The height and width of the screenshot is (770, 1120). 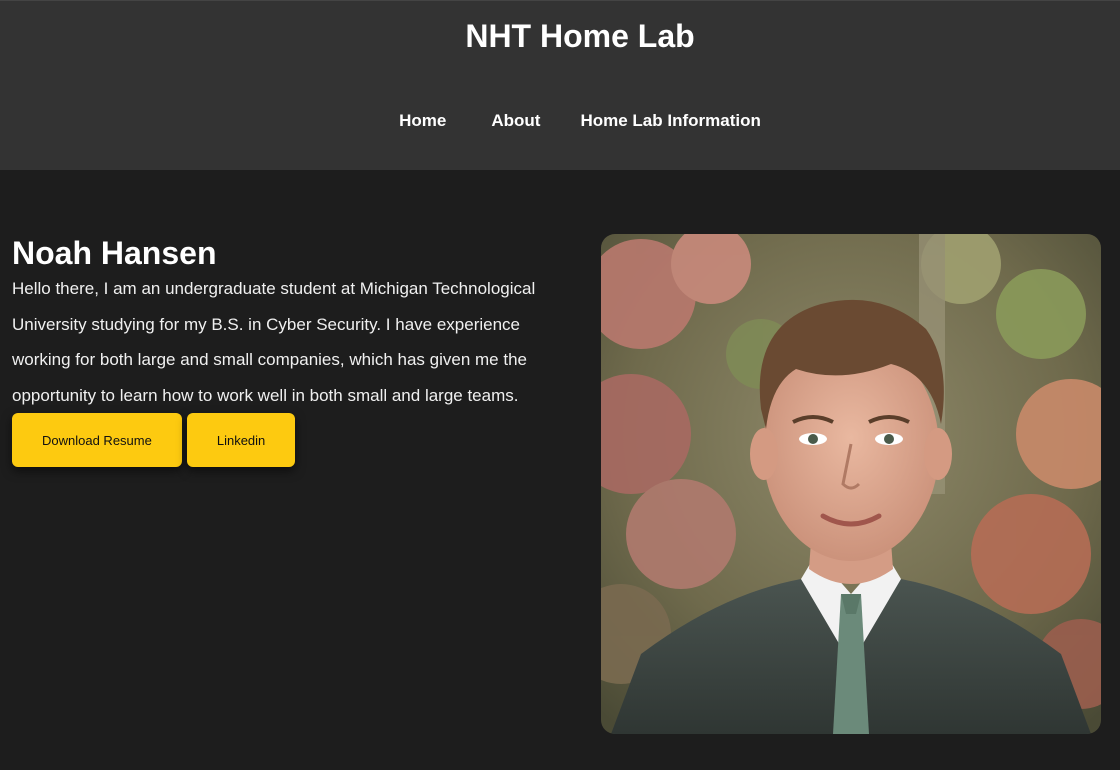 What do you see at coordinates (515, 121) in the screenshot?
I see `nav-about-link: About` at bounding box center [515, 121].